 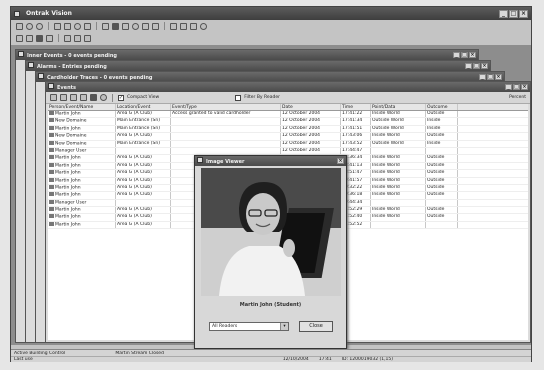 I want to click on help-icon, so click(x=203, y=26).